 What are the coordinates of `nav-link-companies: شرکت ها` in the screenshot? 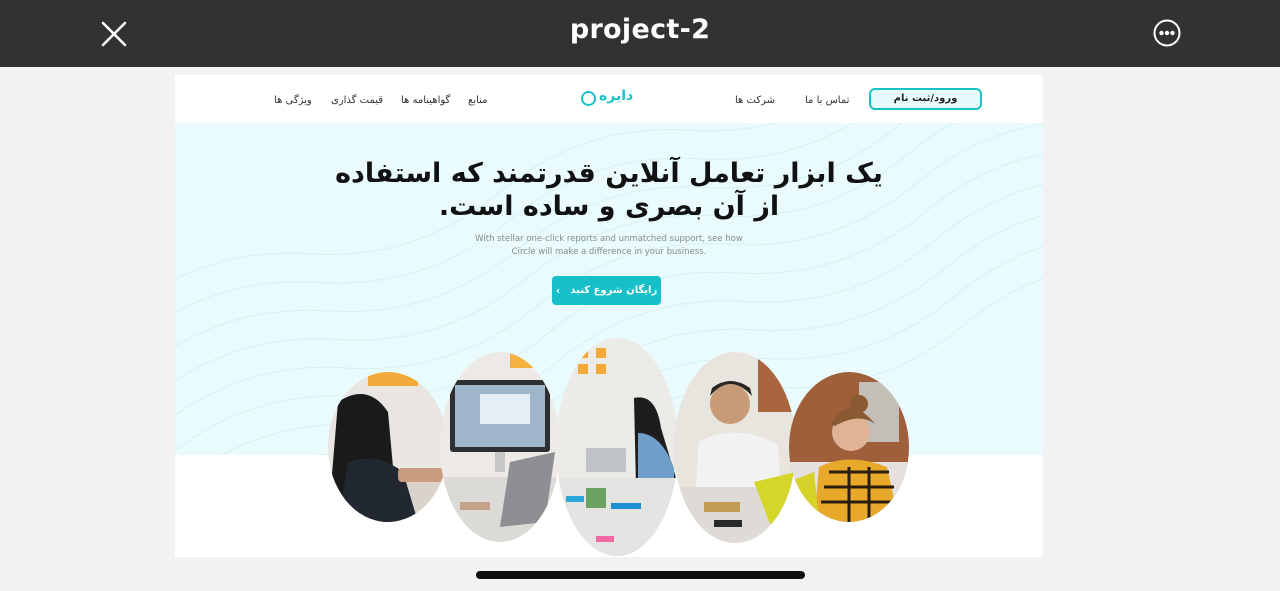 It's located at (755, 100).